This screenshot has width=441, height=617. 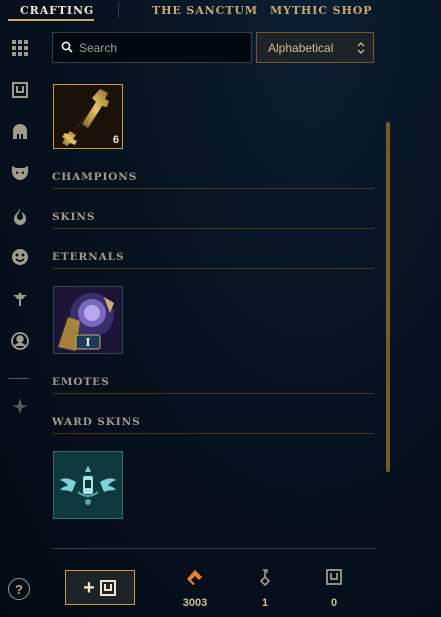 I want to click on key-amount: 1, so click(x=265, y=603).